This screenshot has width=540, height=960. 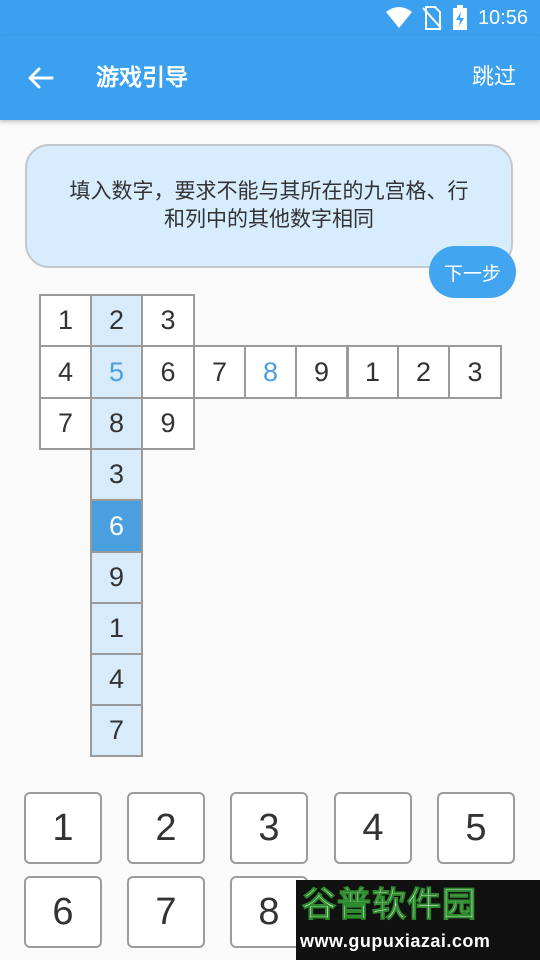 What do you see at coordinates (432, 18) in the screenshot?
I see `no-sim-icon` at bounding box center [432, 18].